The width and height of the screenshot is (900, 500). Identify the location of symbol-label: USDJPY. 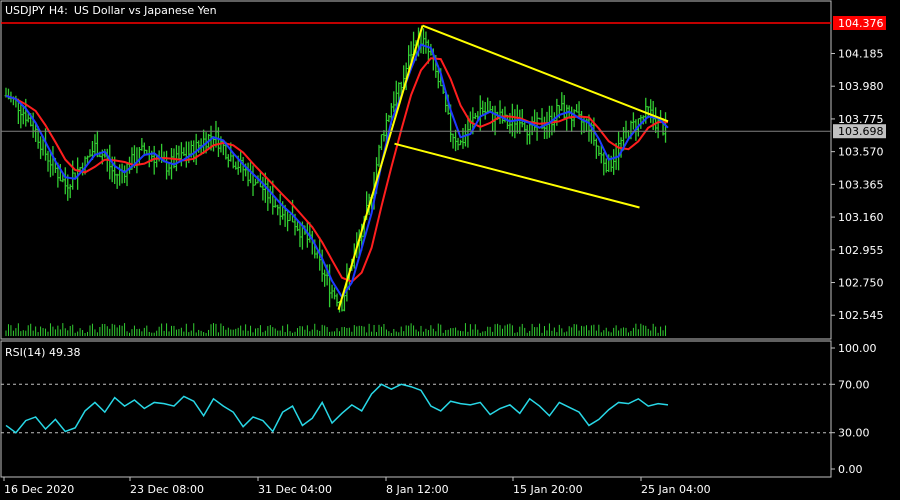
(25, 10).